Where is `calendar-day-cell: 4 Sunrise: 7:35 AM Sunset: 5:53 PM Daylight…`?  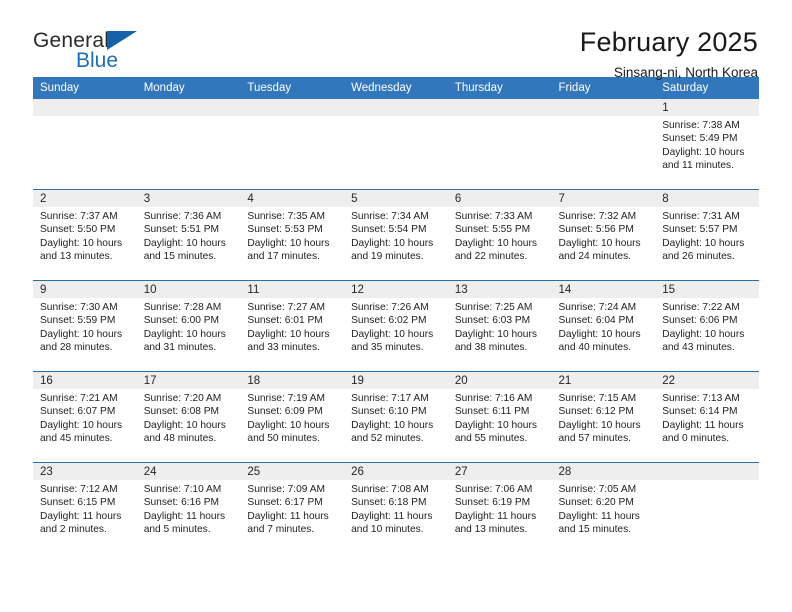
calendar-day-cell: 4 Sunrise: 7:35 AM Sunset: 5:53 PM Daylight… is located at coordinates (292, 235).